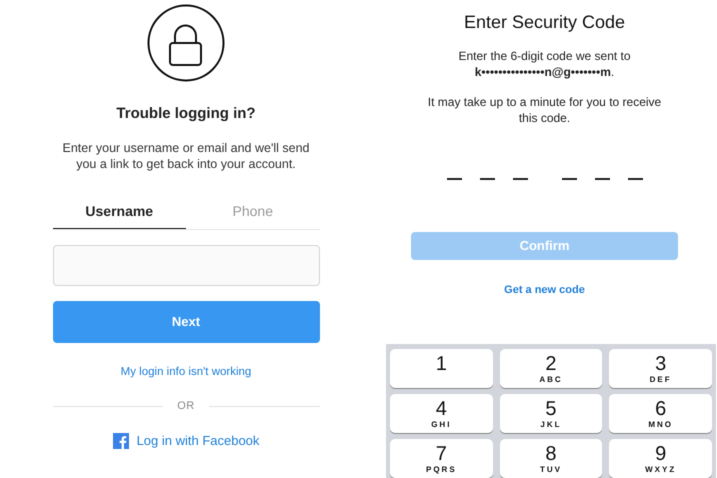  Describe the element at coordinates (551, 458) in the screenshot. I see `keypad-key: 8 TUV` at that location.